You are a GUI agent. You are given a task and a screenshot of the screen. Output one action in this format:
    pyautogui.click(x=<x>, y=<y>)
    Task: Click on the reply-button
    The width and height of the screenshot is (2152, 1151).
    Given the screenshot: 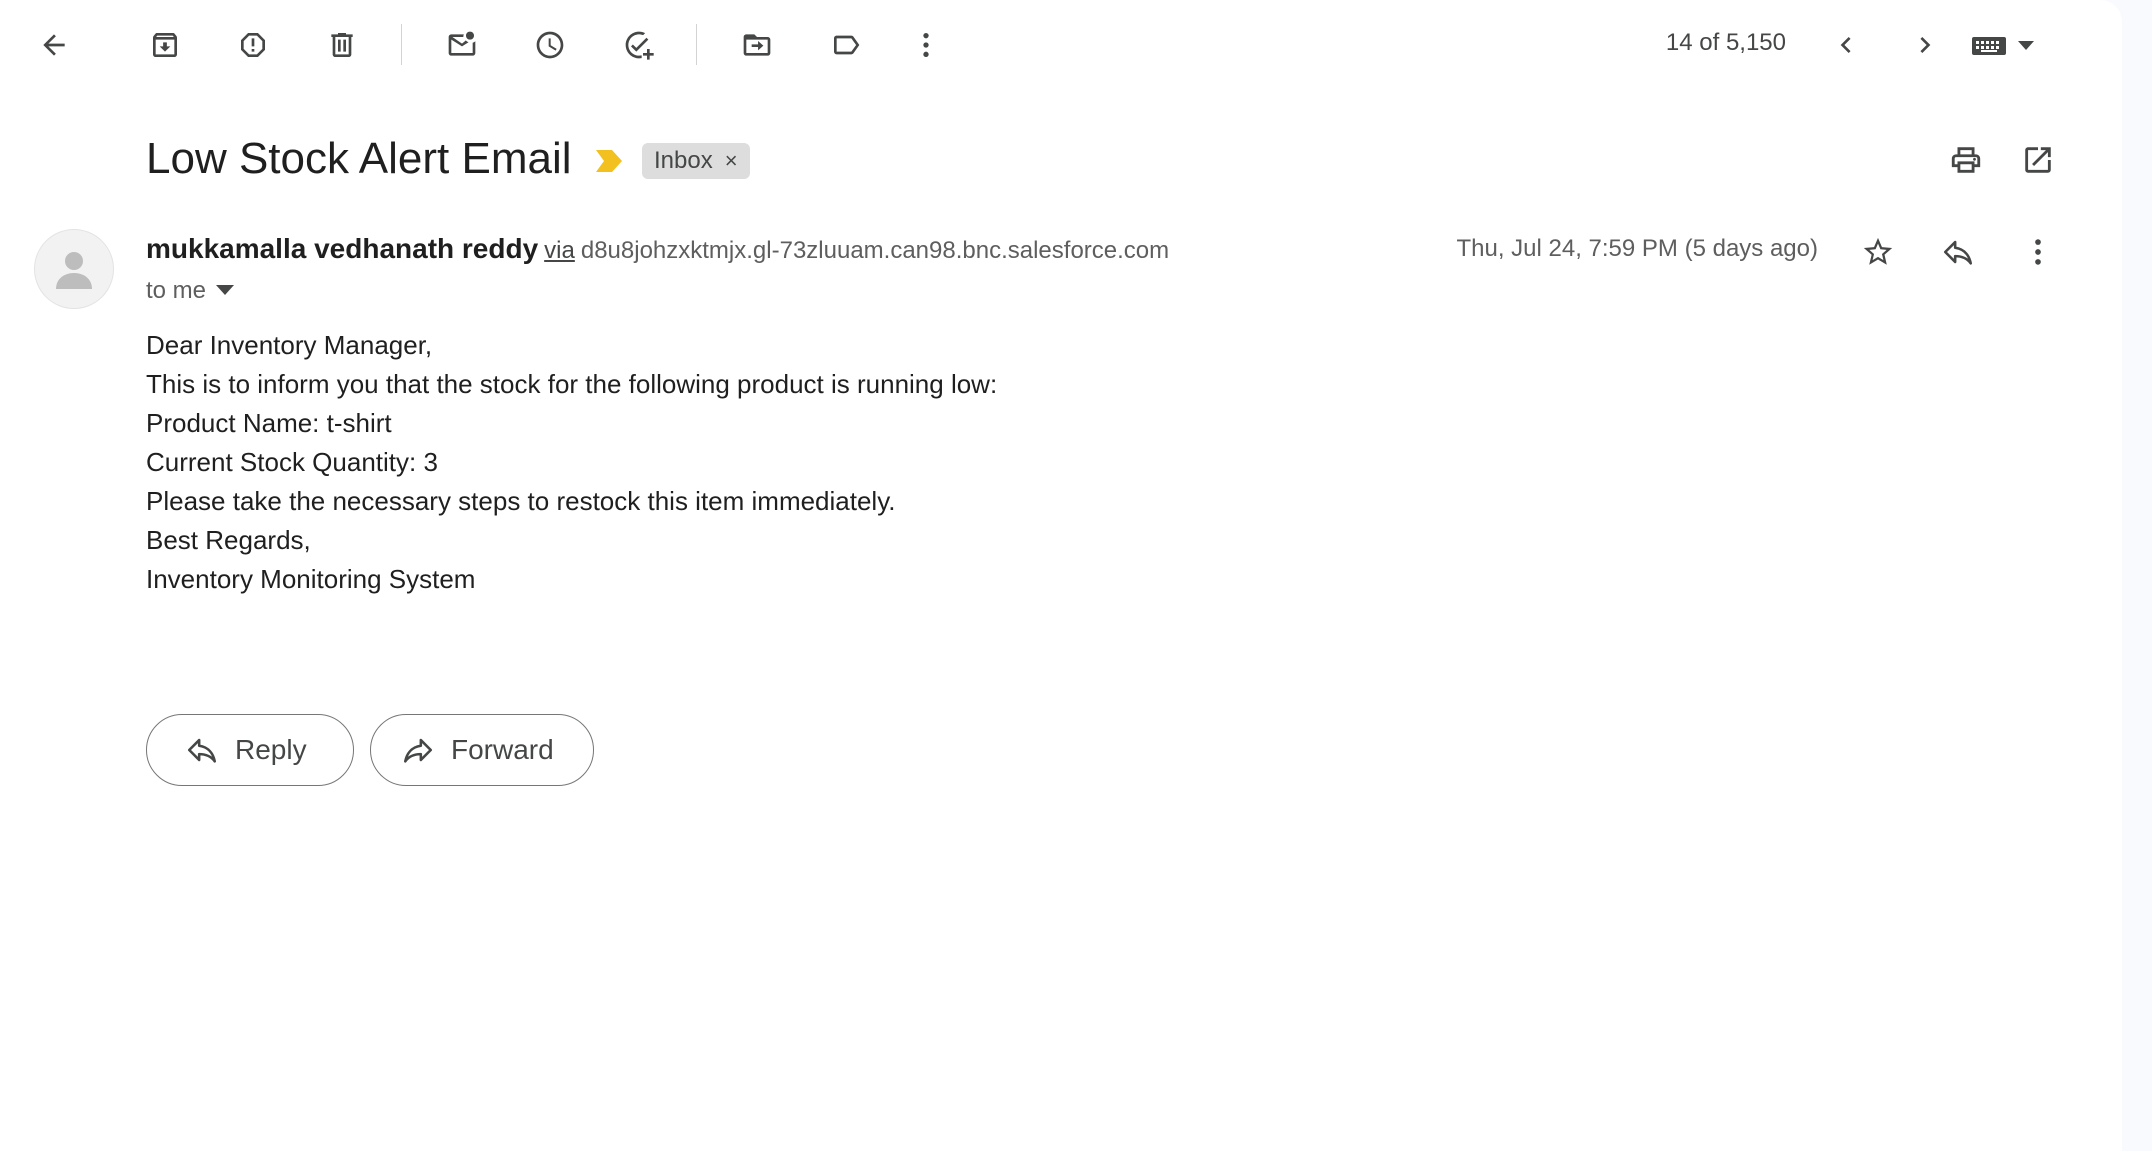 What is the action you would take?
    pyautogui.click(x=1958, y=252)
    